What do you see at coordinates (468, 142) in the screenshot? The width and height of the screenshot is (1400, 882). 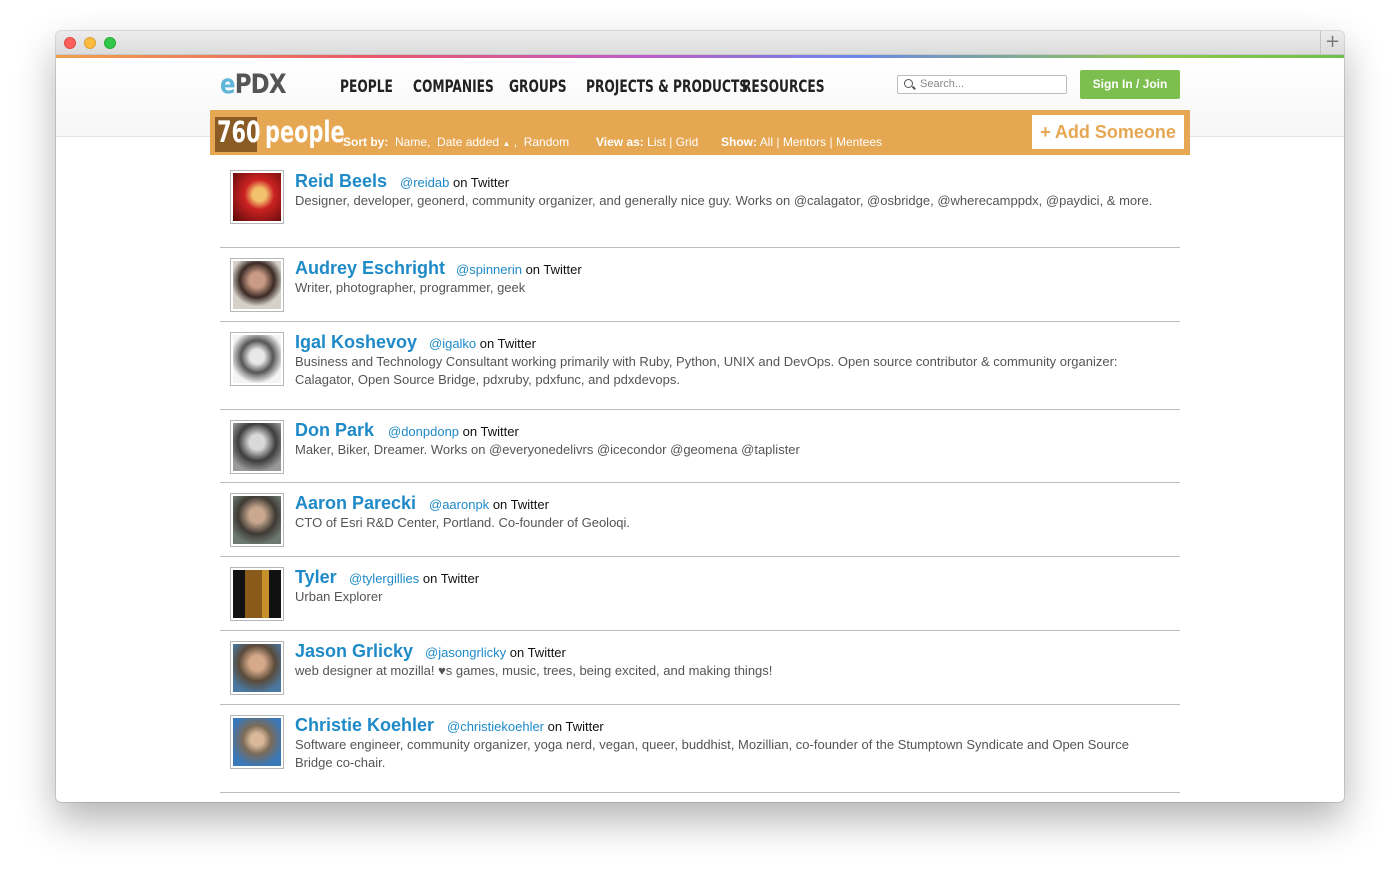 I see `sort-by-date: Date added` at bounding box center [468, 142].